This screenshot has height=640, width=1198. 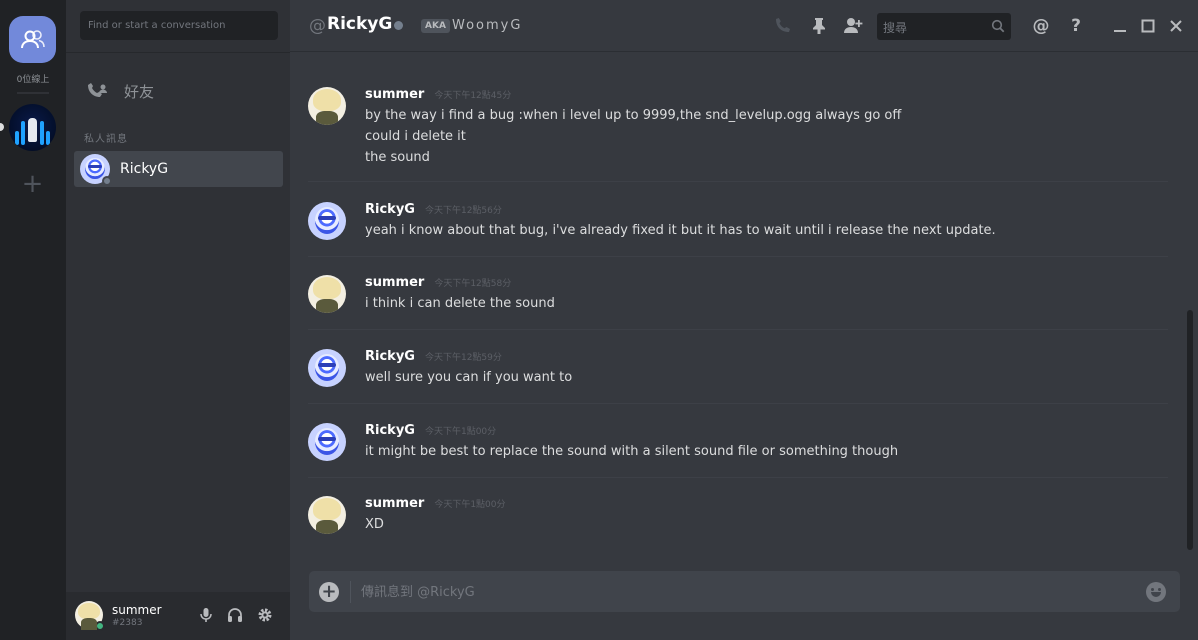 What do you see at coordinates (853, 26) in the screenshot?
I see `add-friend-icon` at bounding box center [853, 26].